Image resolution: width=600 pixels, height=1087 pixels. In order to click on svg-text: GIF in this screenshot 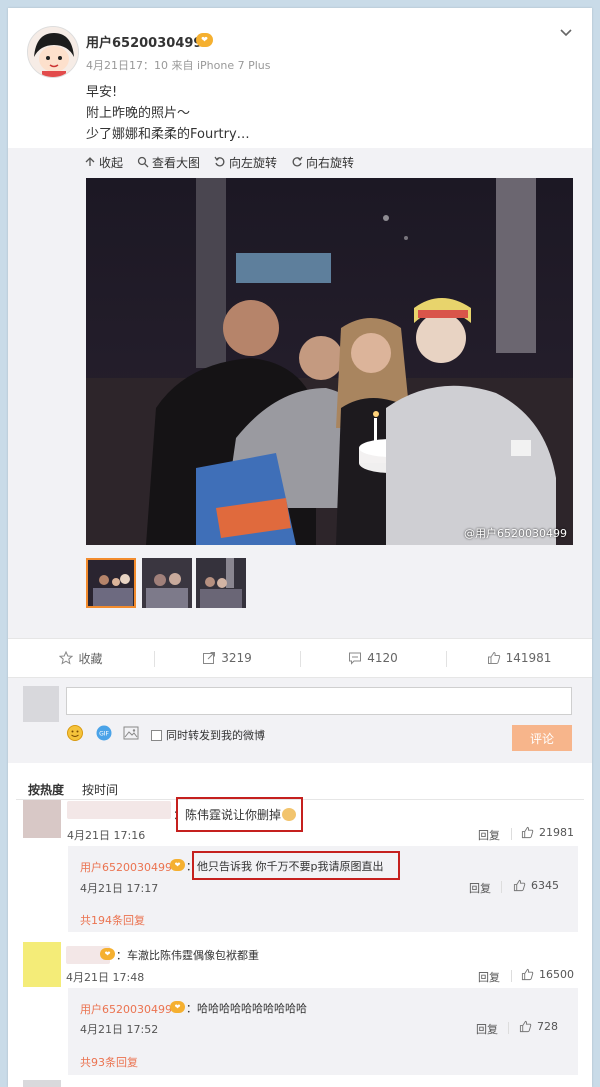, I will do `click(104, 734)`.